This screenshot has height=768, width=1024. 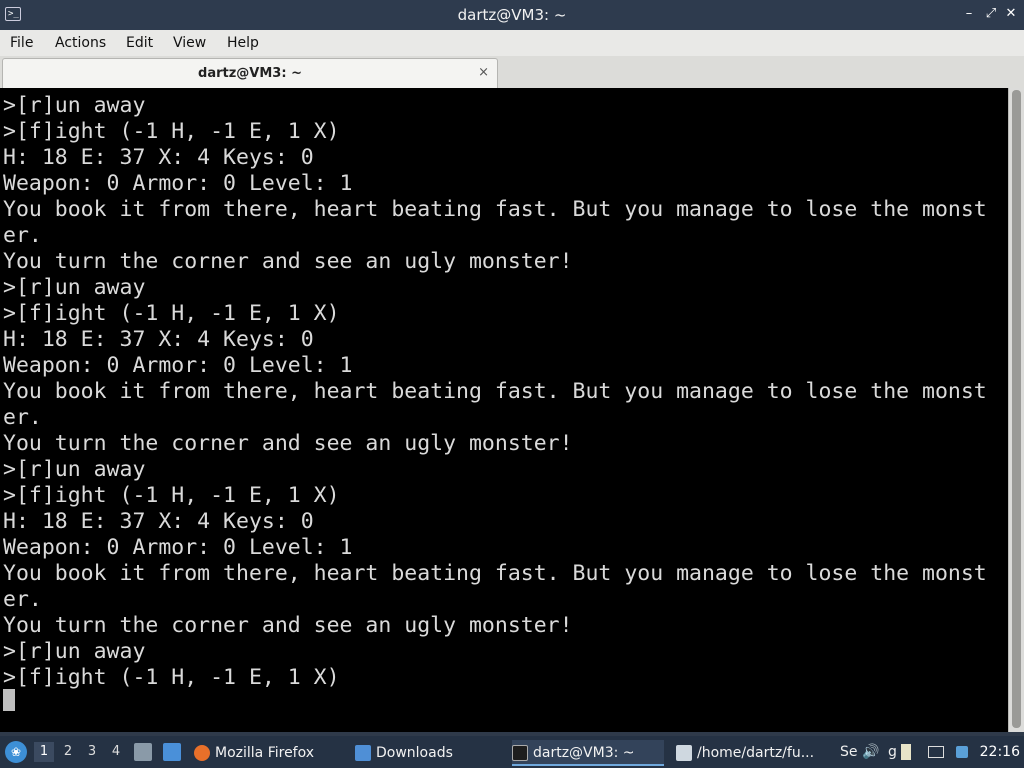 I want to click on task-downloads: Downloads, so click(x=430, y=753).